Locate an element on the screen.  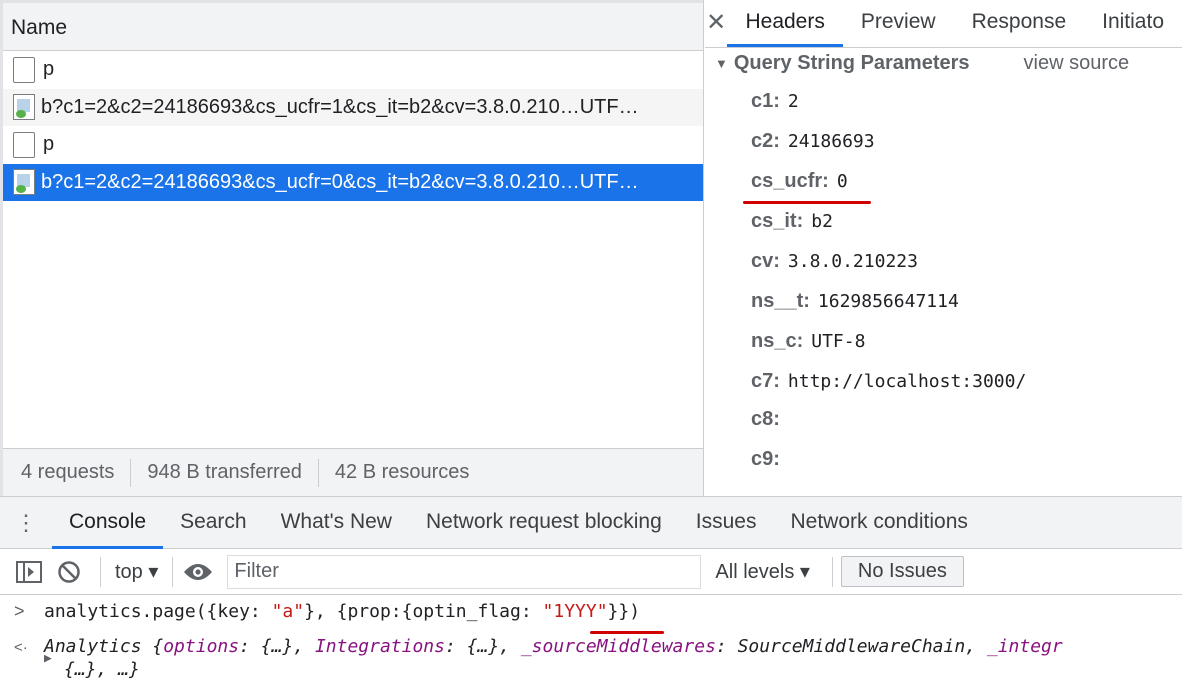
string-literal: "1YYY" is located at coordinates (575, 611).